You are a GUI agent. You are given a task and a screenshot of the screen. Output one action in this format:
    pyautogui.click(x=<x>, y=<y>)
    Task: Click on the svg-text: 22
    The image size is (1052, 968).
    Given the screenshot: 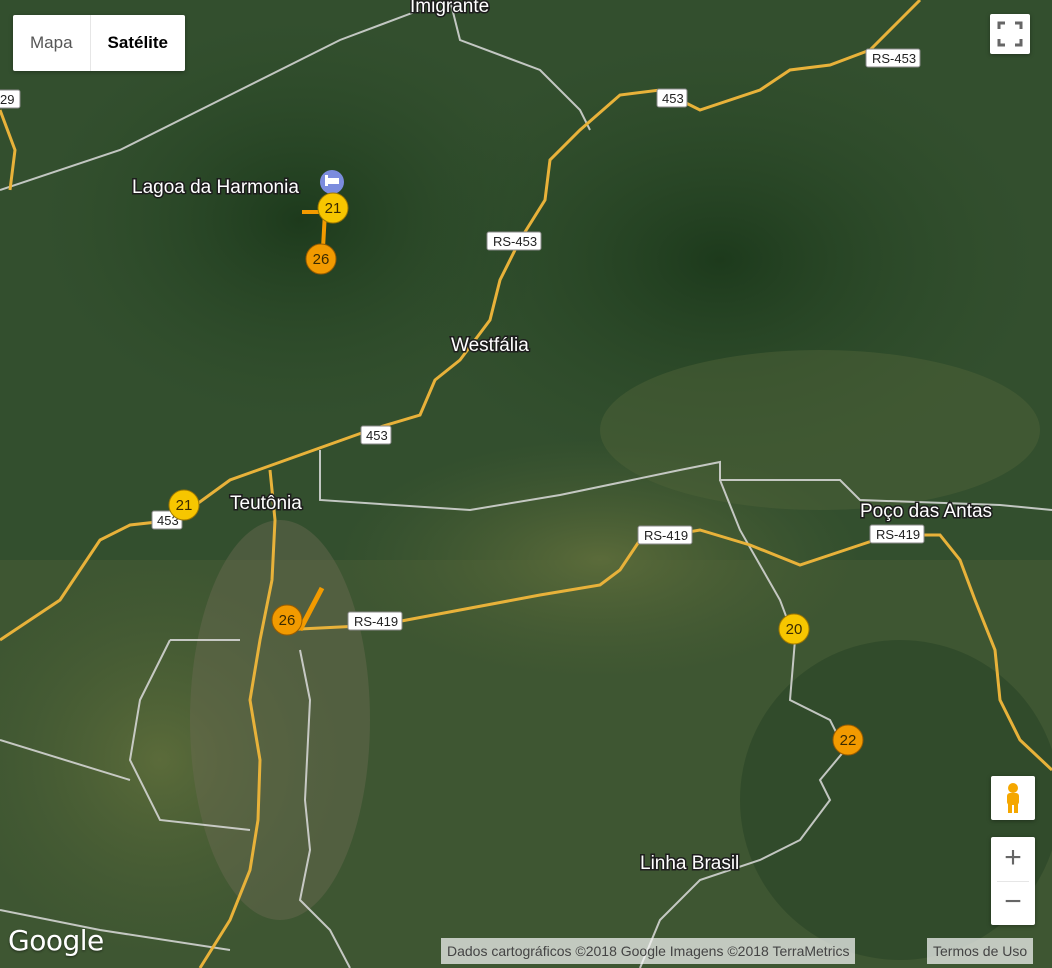 What is the action you would take?
    pyautogui.click(x=848, y=740)
    